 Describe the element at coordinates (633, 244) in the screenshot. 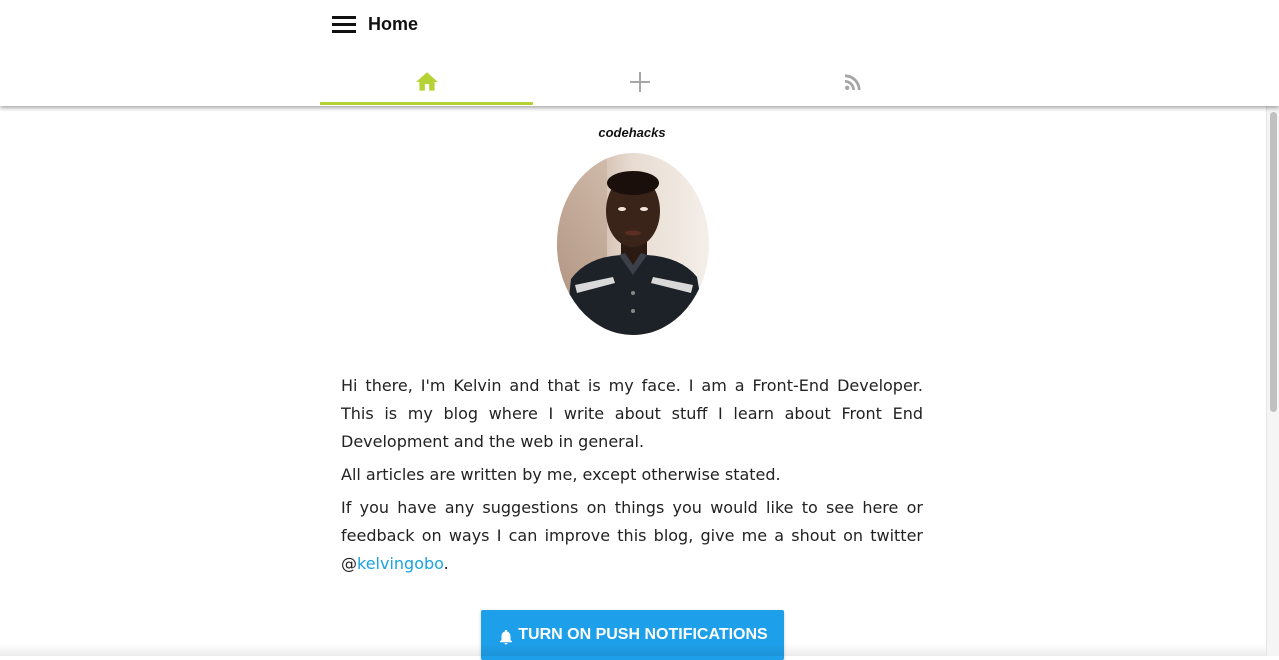

I see `avatar` at that location.